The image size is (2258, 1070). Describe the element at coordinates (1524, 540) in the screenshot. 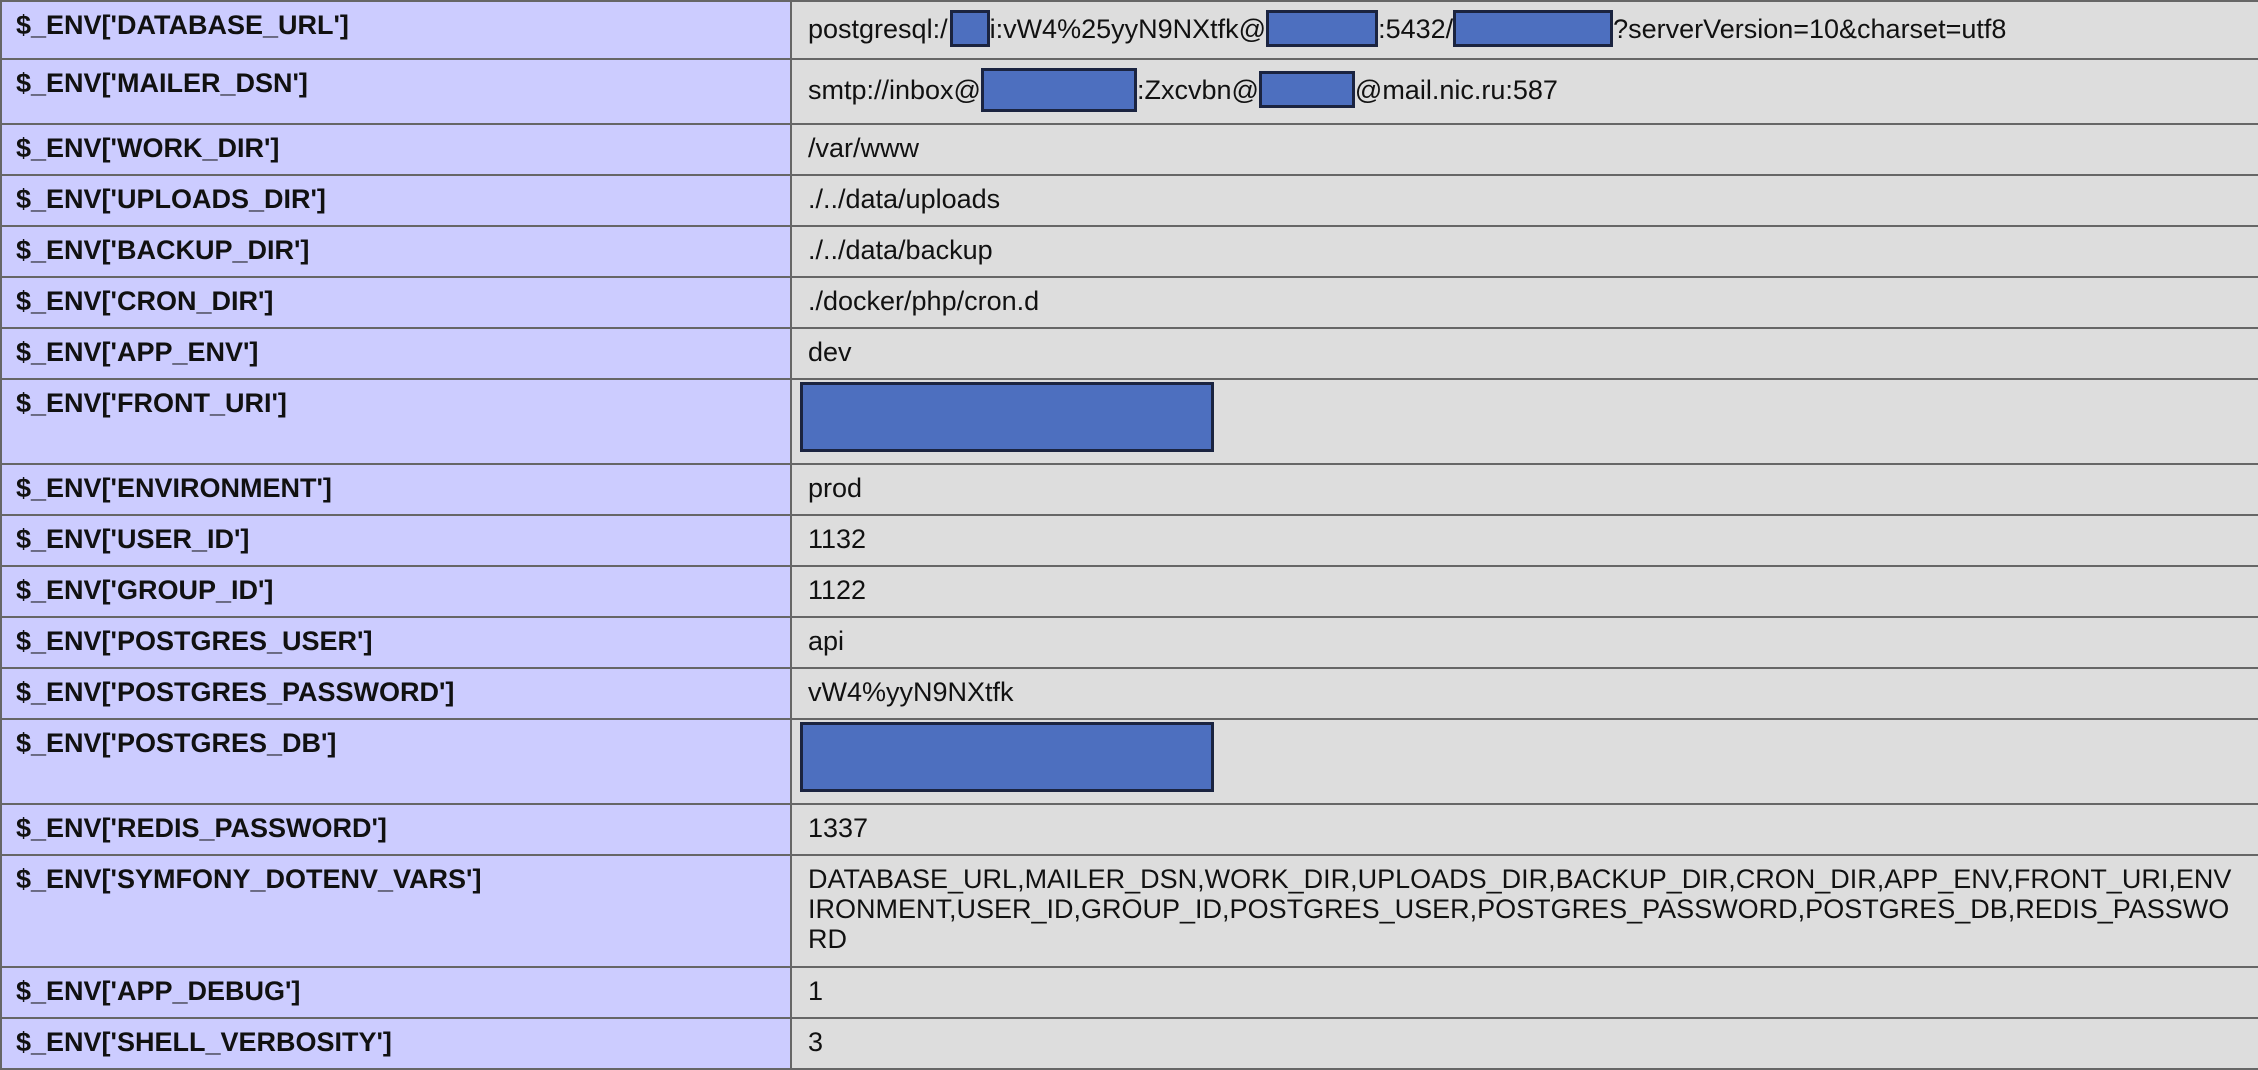

I see `env-value: 1132` at that location.